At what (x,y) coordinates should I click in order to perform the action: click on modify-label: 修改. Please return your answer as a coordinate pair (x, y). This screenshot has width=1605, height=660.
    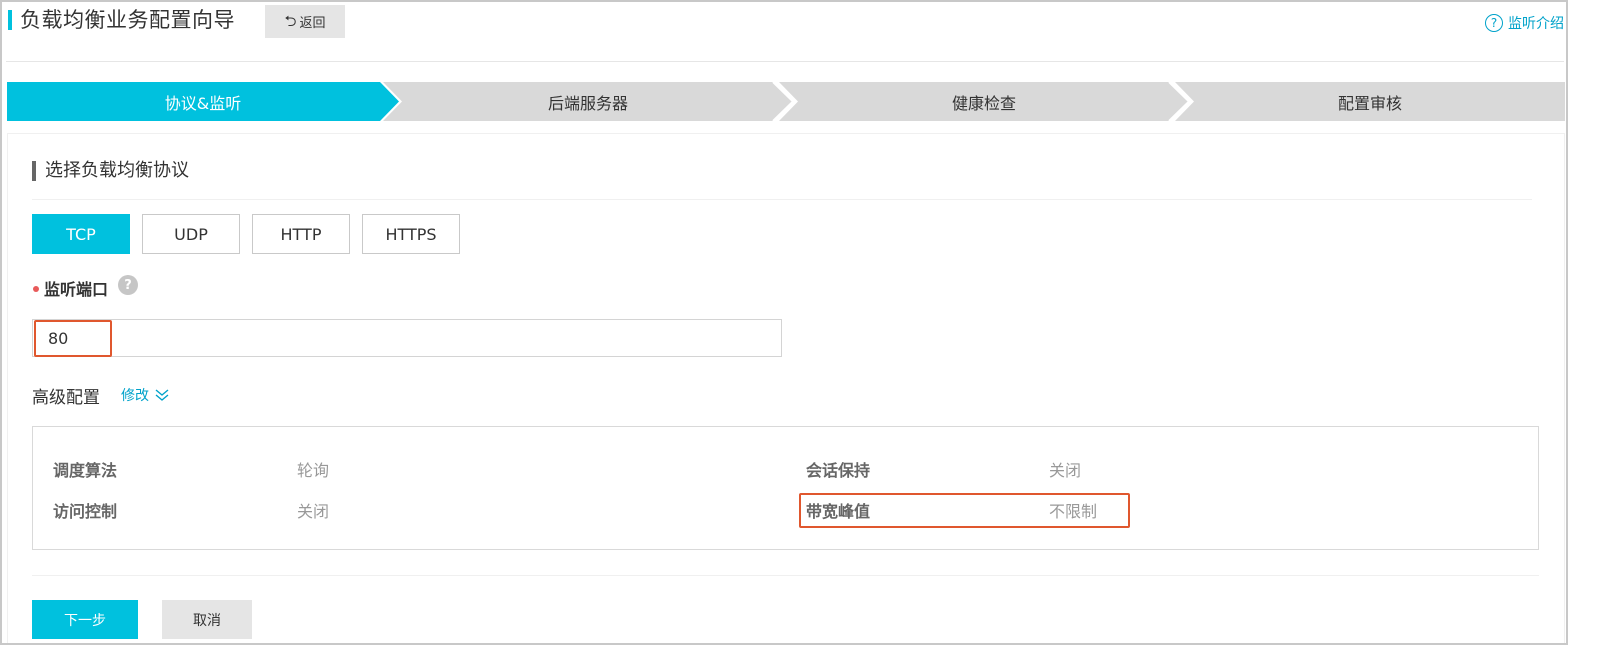
    Looking at the image, I should click on (135, 396).